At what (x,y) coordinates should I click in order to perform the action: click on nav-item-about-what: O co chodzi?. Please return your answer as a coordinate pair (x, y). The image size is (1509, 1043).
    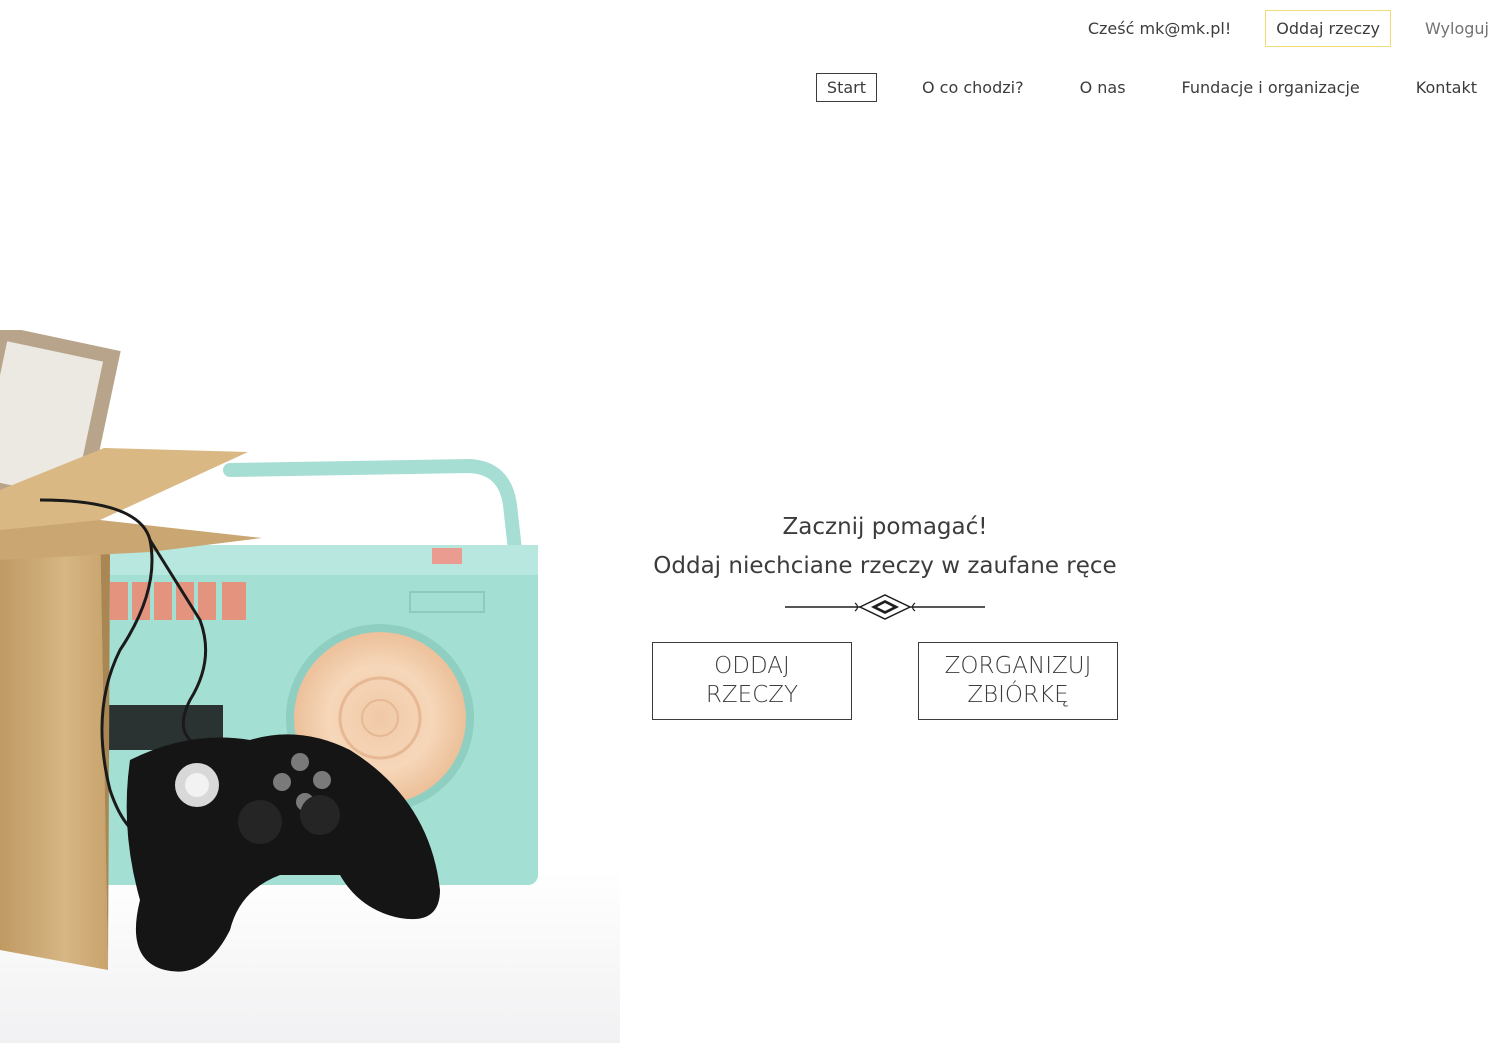
    Looking at the image, I should click on (973, 87).